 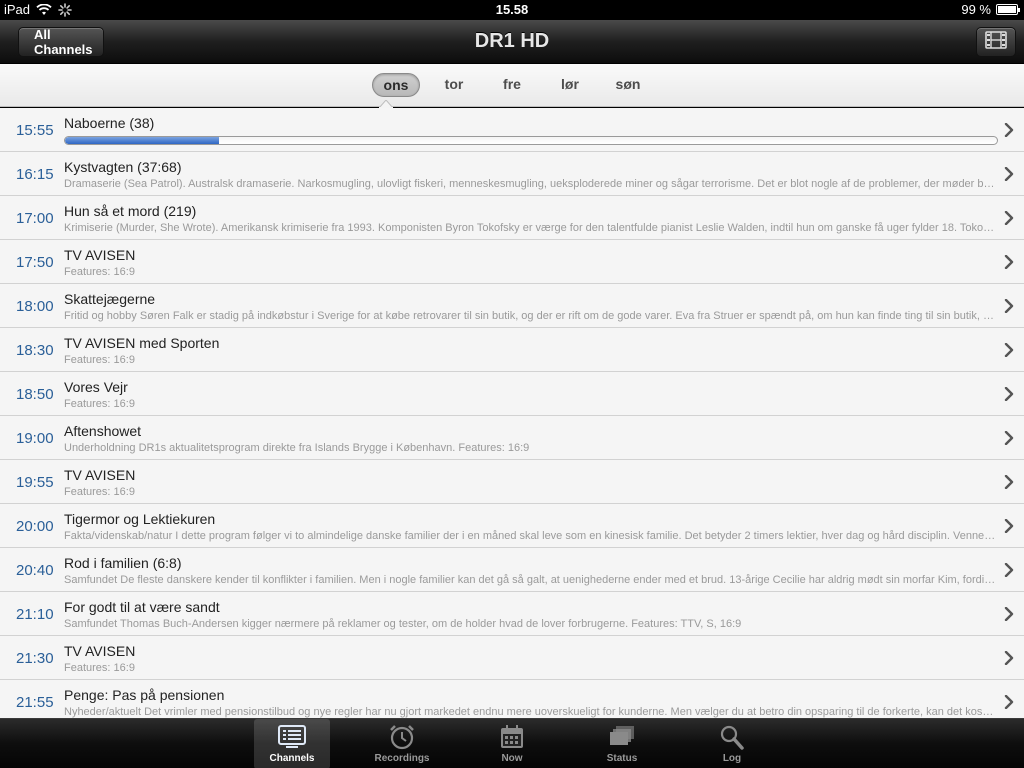 What do you see at coordinates (35, 614) in the screenshot?
I see `program-time: 21:10` at bounding box center [35, 614].